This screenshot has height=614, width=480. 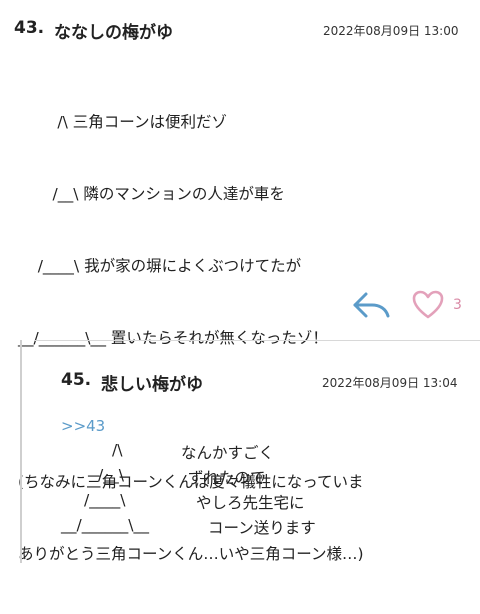 What do you see at coordinates (428, 305) in the screenshot?
I see `heart-icon` at bounding box center [428, 305].